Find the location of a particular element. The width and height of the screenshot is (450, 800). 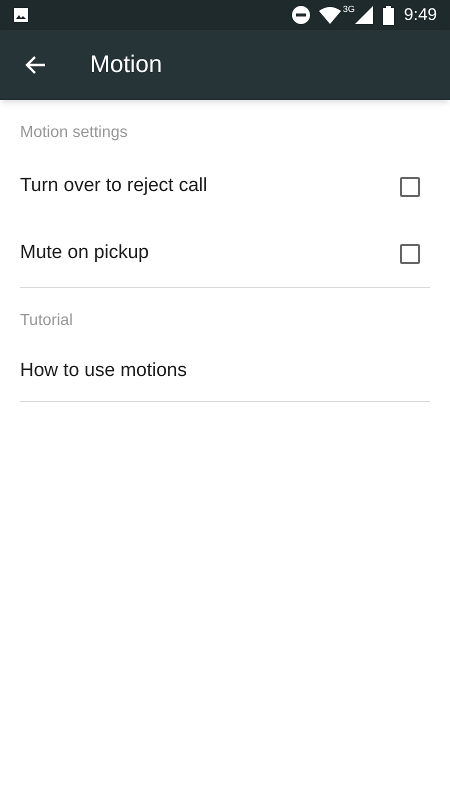

setting-label: Mute on pickup is located at coordinates (85, 253).